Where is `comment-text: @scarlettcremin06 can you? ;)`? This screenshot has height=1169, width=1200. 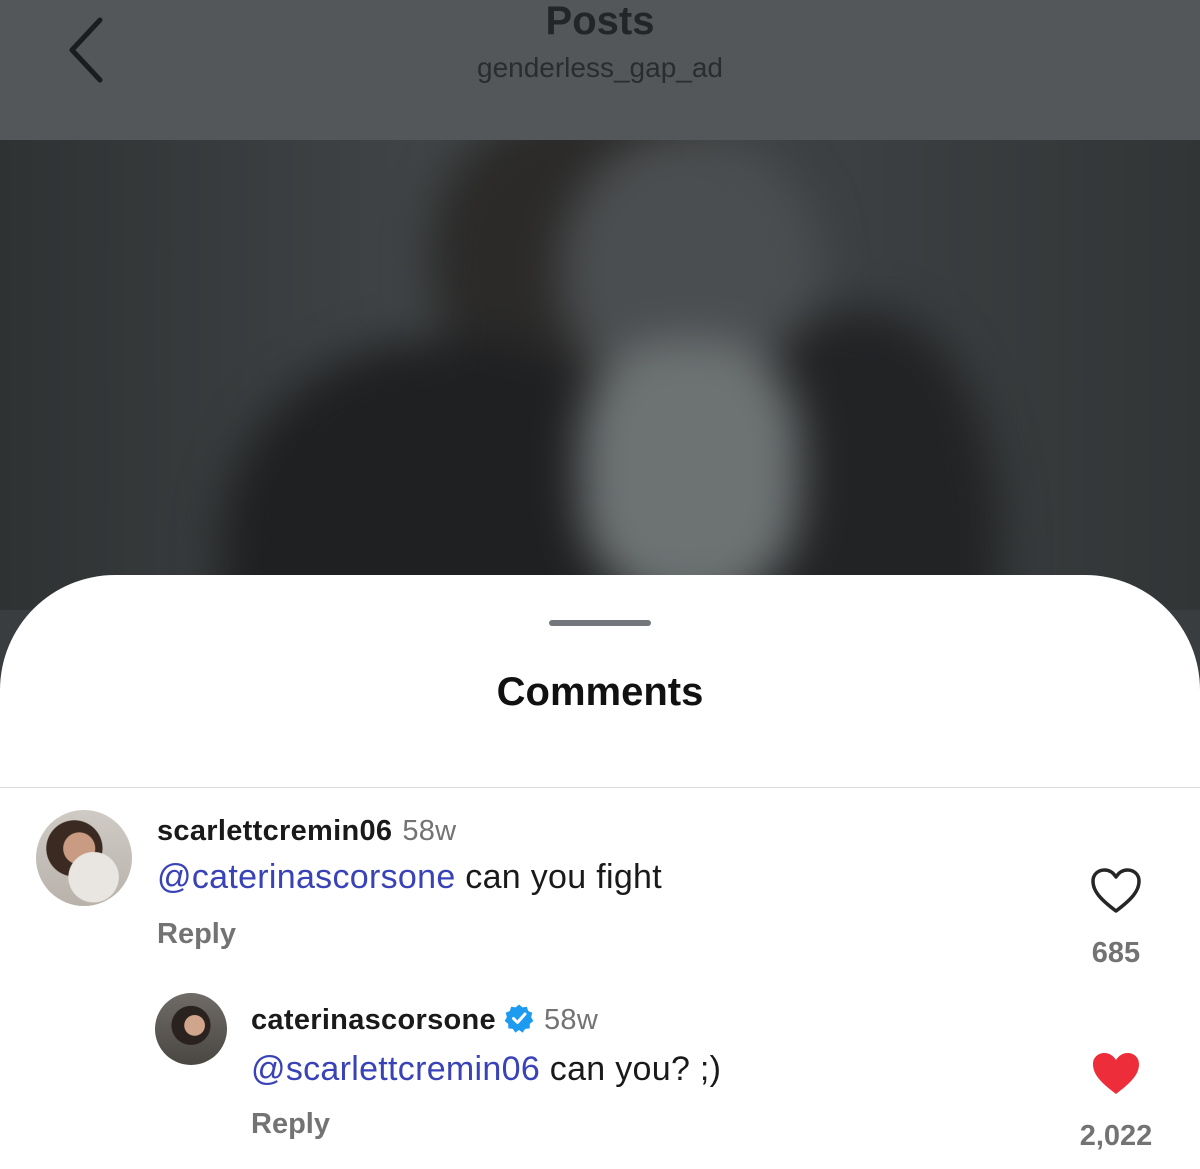 comment-text: @scarlettcremin06 can you? ;) is located at coordinates (486, 1069).